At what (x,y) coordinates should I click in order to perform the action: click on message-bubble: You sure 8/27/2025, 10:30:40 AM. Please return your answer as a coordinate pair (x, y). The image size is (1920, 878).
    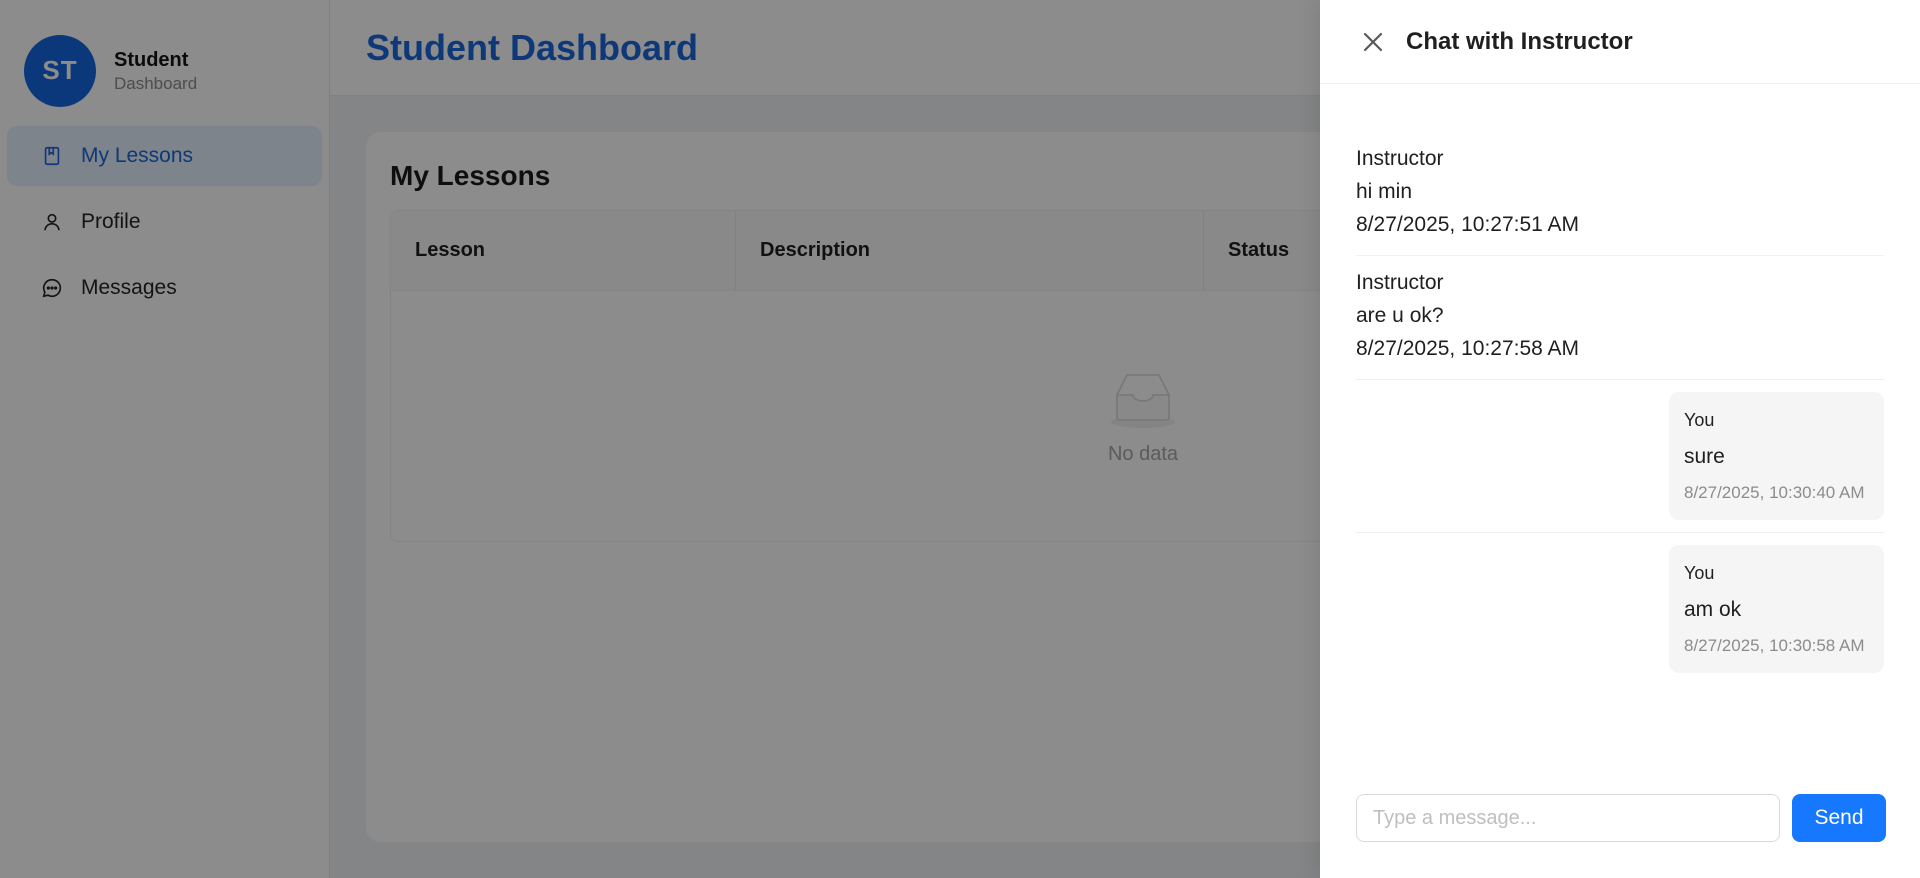
    Looking at the image, I should click on (1776, 456).